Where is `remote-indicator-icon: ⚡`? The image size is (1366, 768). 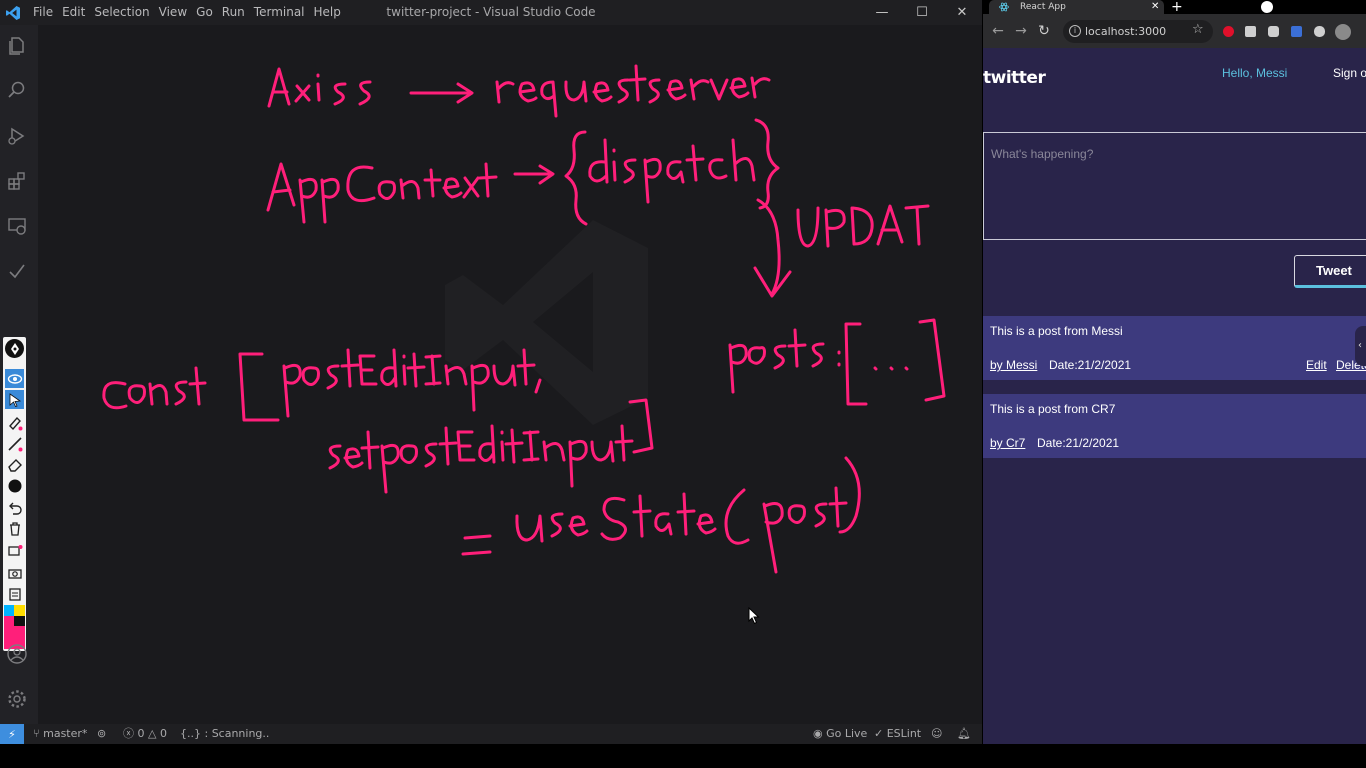
remote-indicator-icon: ⚡ is located at coordinates (12, 734).